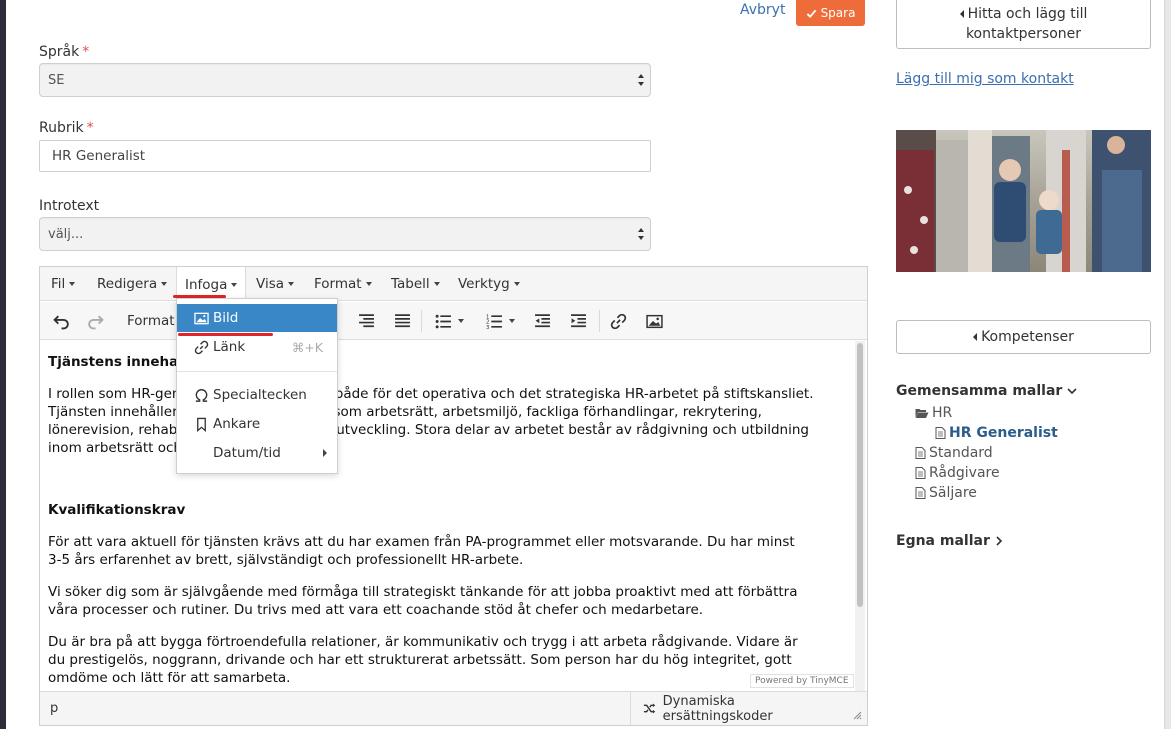  Describe the element at coordinates (345, 80) in the screenshot. I see `language-select: SE` at that location.